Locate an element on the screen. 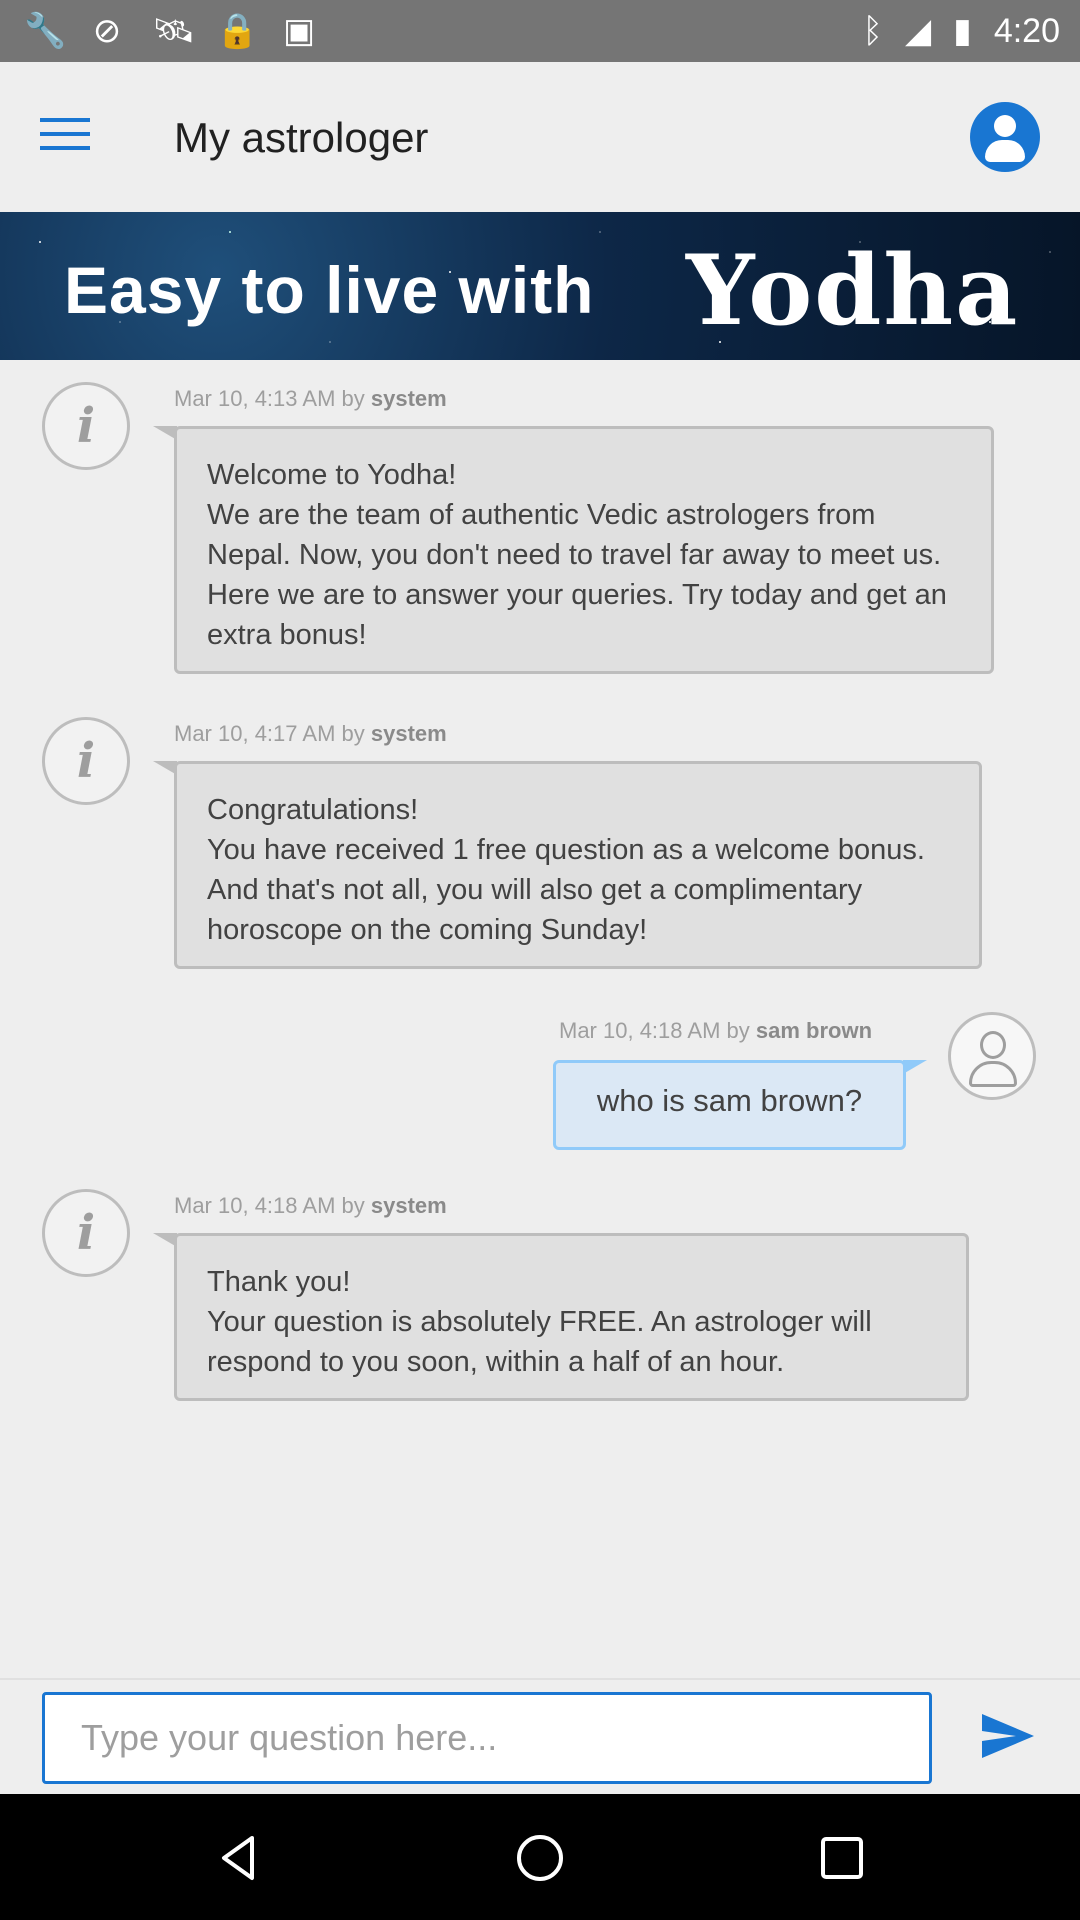 The width and height of the screenshot is (1080, 1920). message-meta: Mar 10, 4:13 AM by system is located at coordinates (310, 399).